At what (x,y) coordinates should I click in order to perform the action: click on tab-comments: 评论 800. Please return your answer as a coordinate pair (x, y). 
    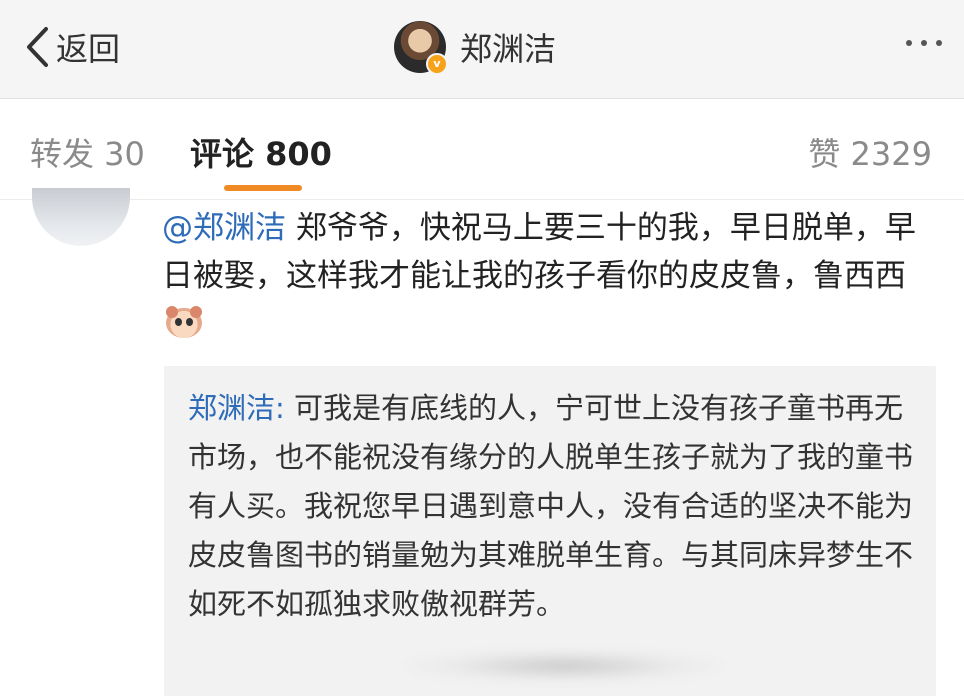
    Looking at the image, I should click on (261, 152).